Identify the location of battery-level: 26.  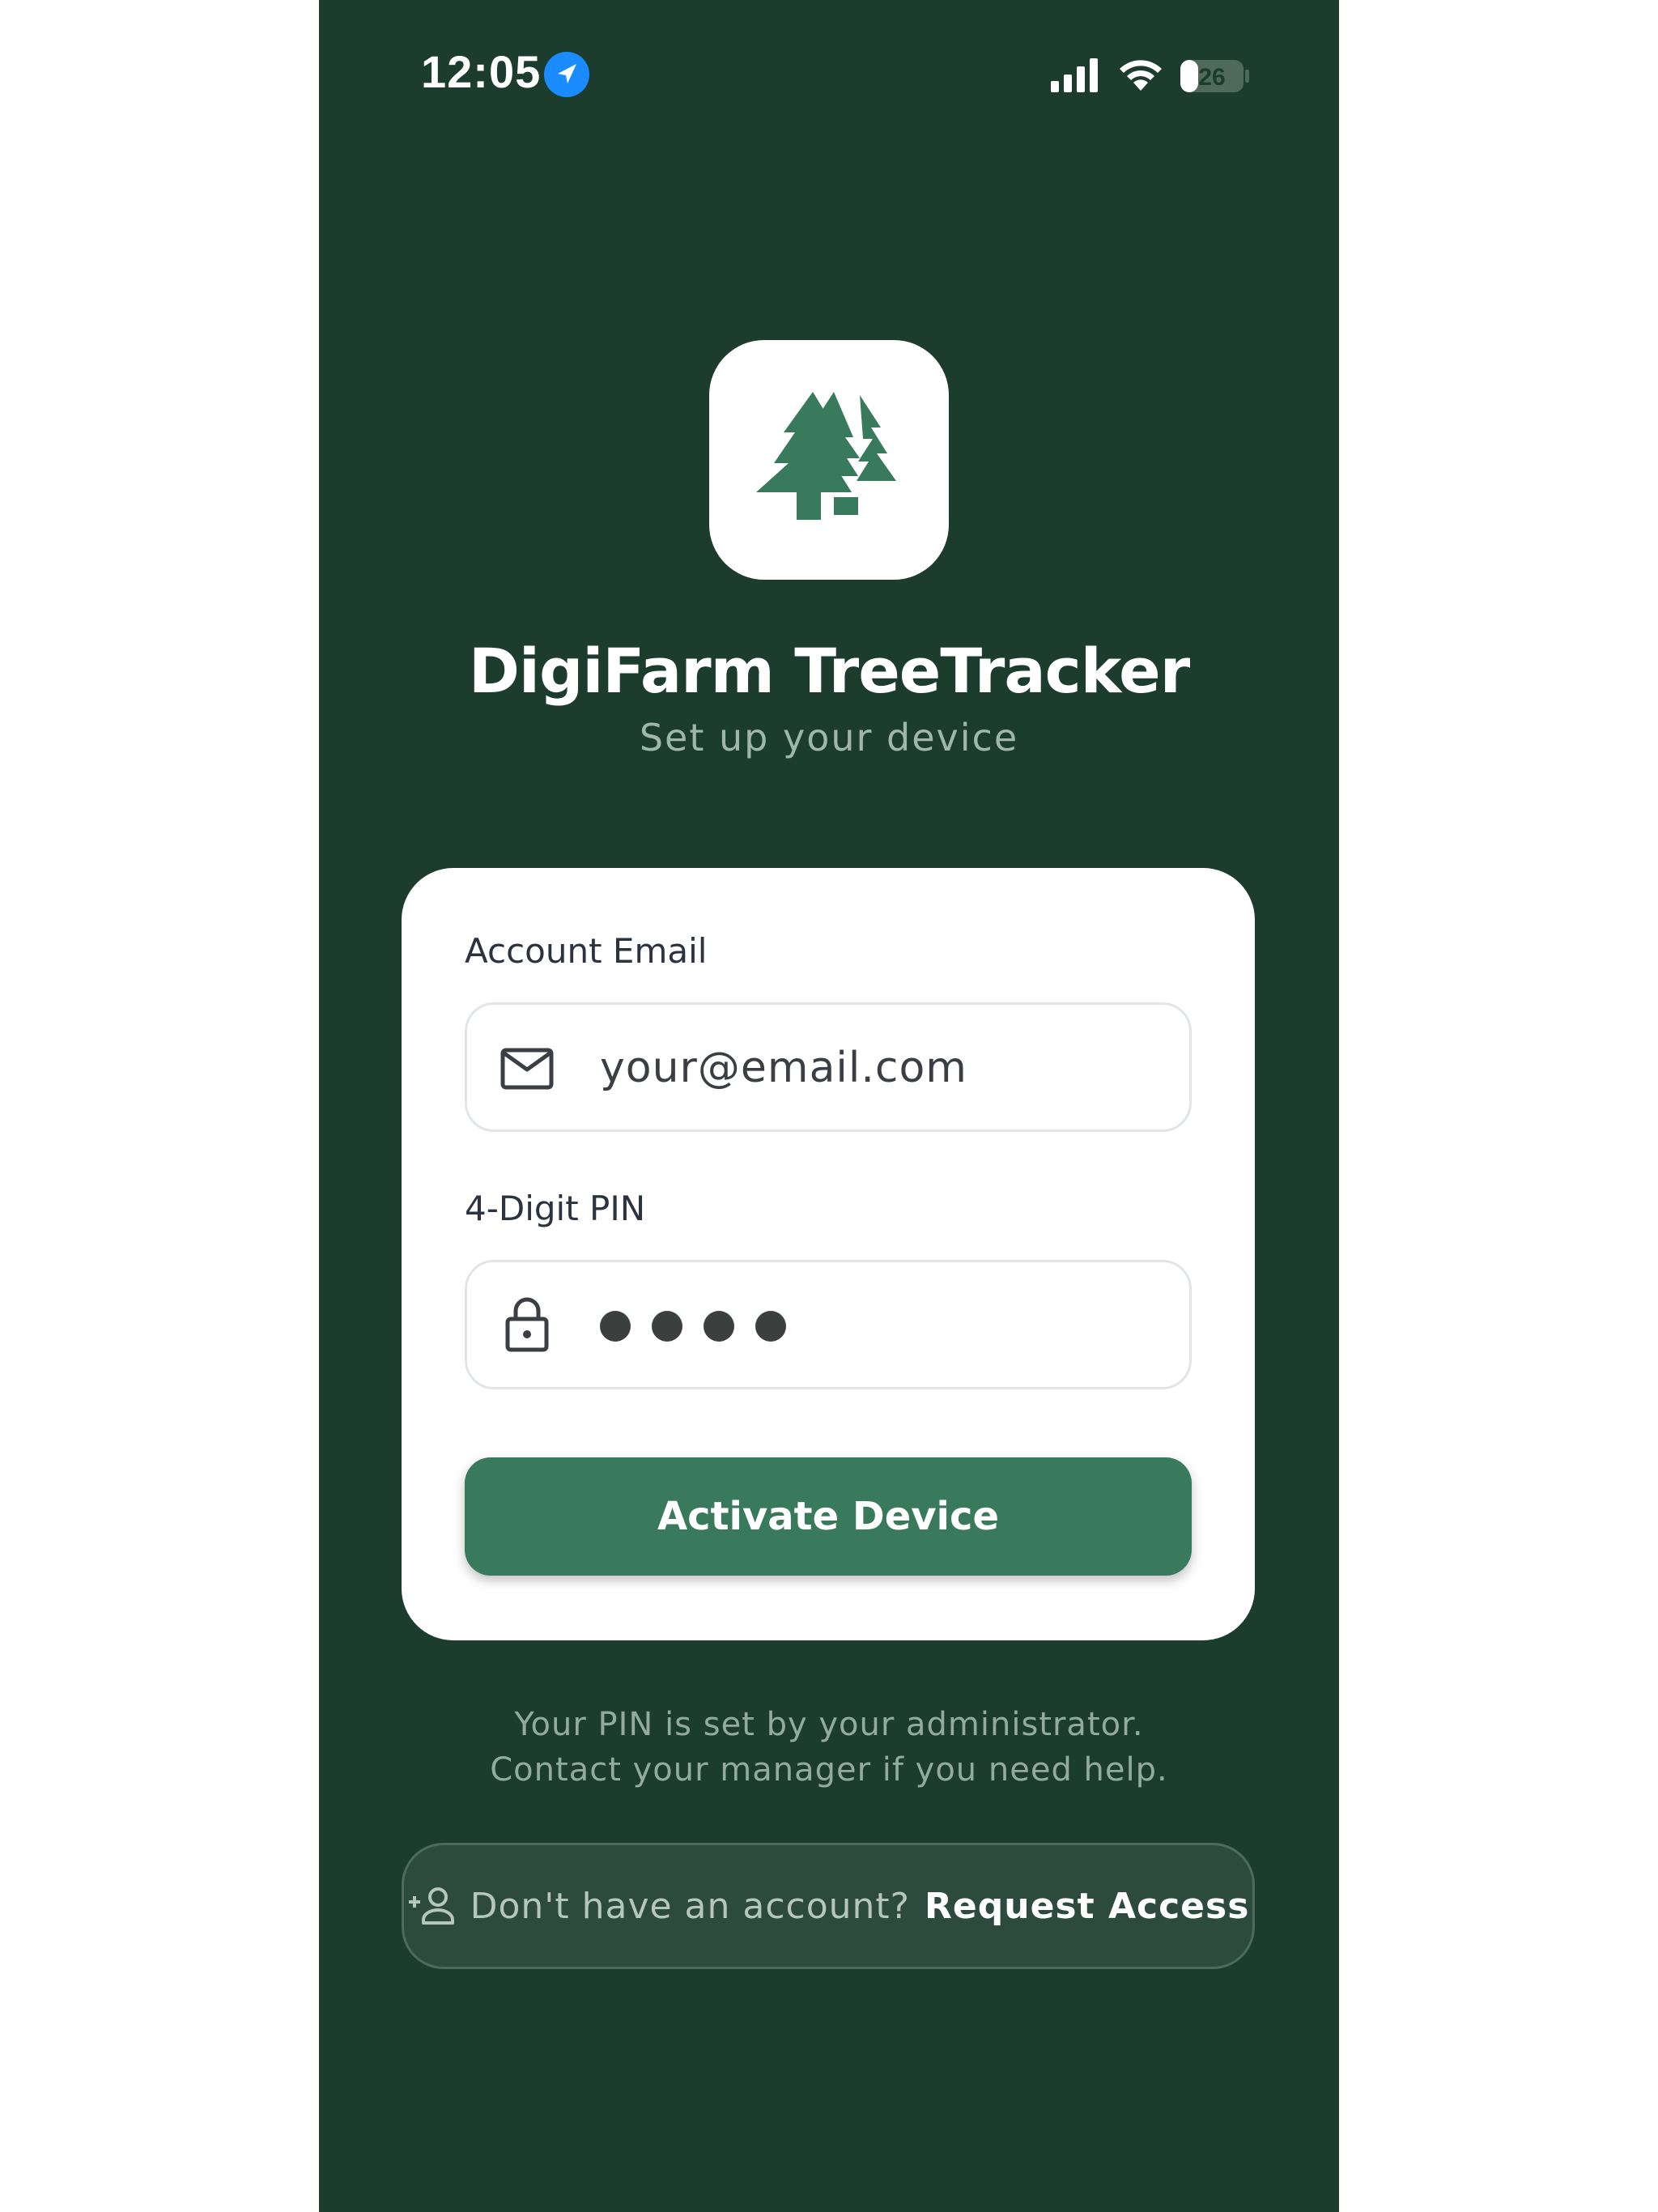
(1211, 77).